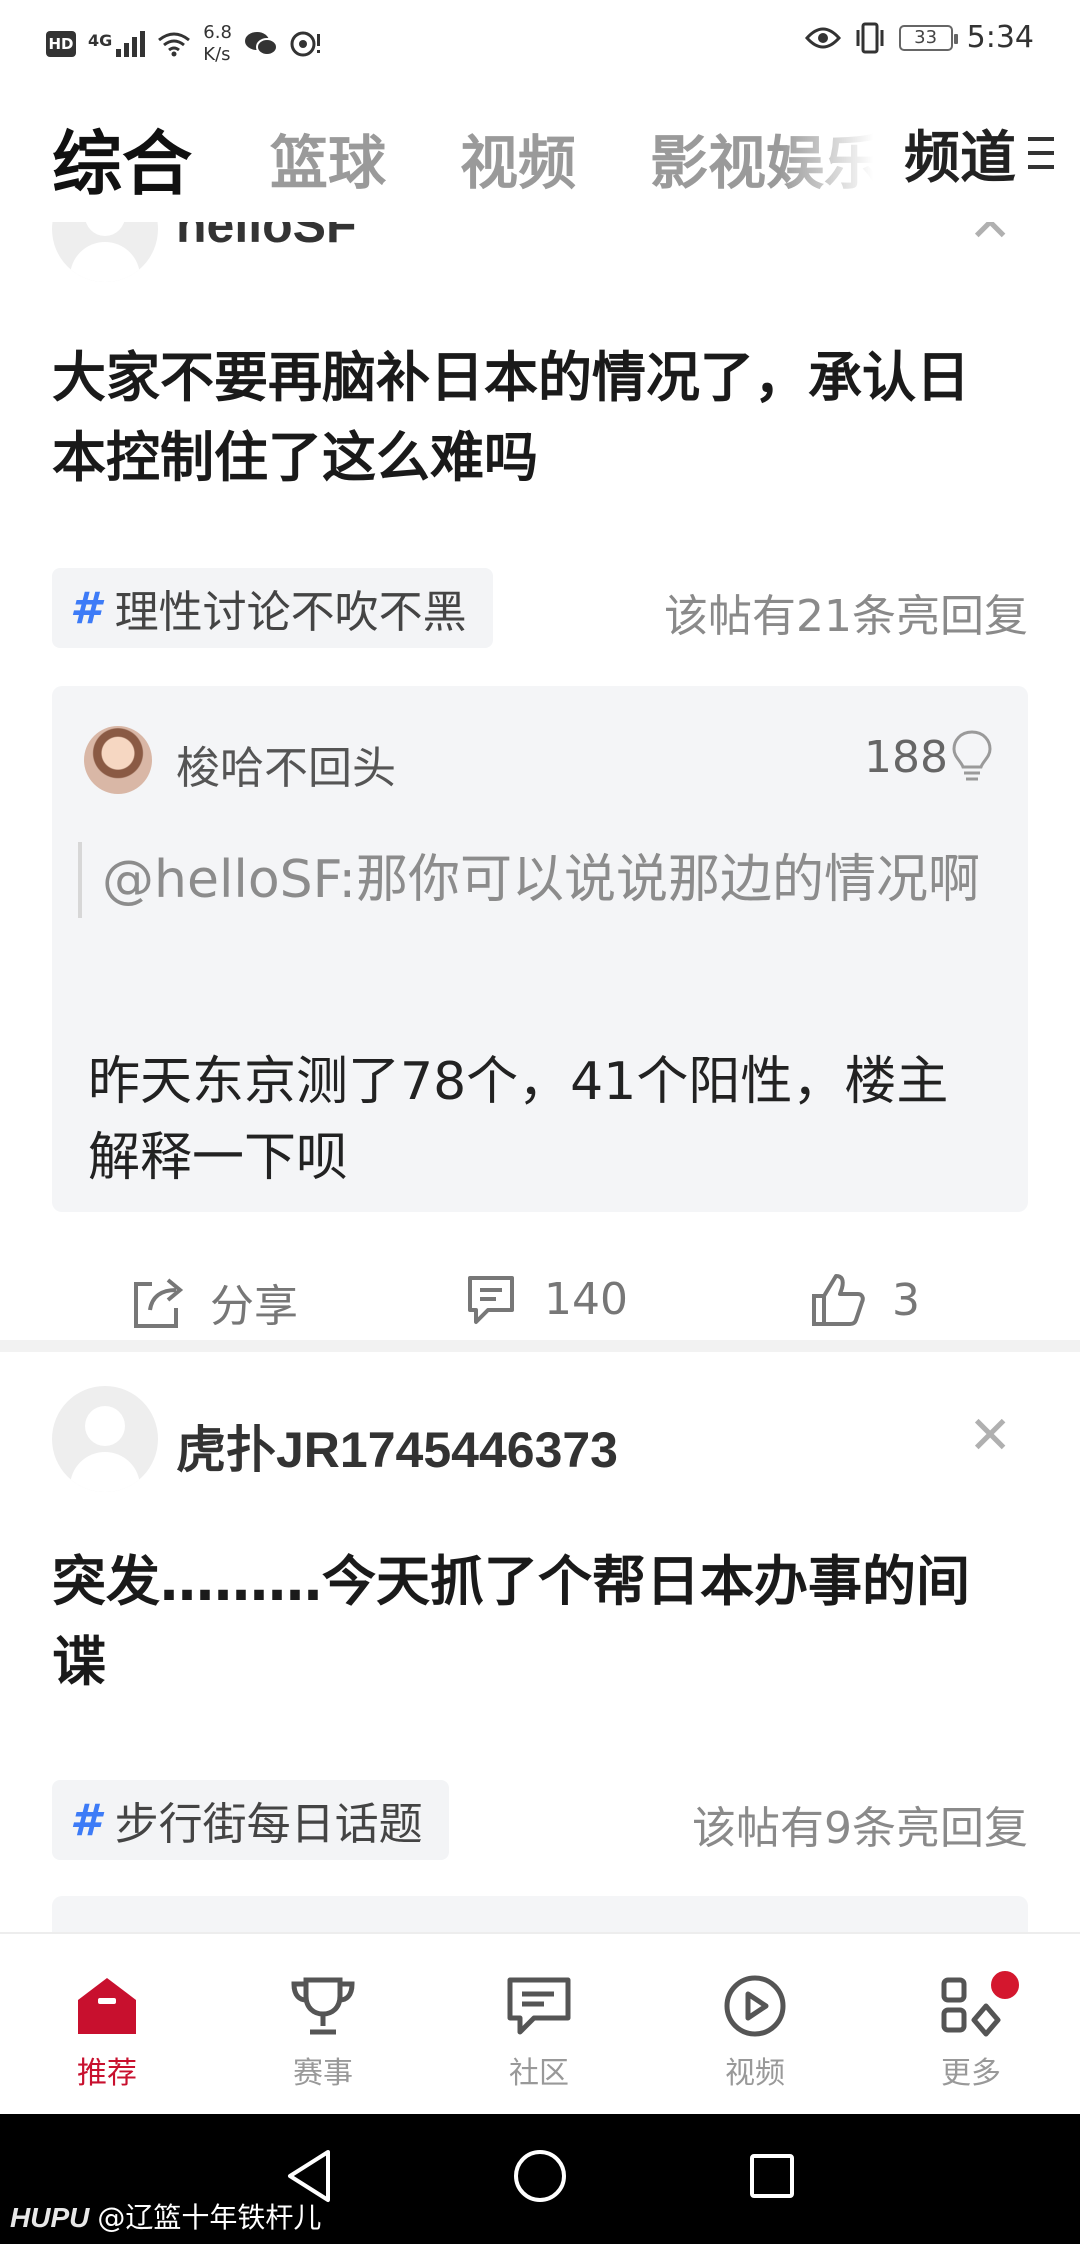 This screenshot has height=2244, width=1080. What do you see at coordinates (323, 2073) in the screenshot?
I see `nav-label: 赛事` at bounding box center [323, 2073].